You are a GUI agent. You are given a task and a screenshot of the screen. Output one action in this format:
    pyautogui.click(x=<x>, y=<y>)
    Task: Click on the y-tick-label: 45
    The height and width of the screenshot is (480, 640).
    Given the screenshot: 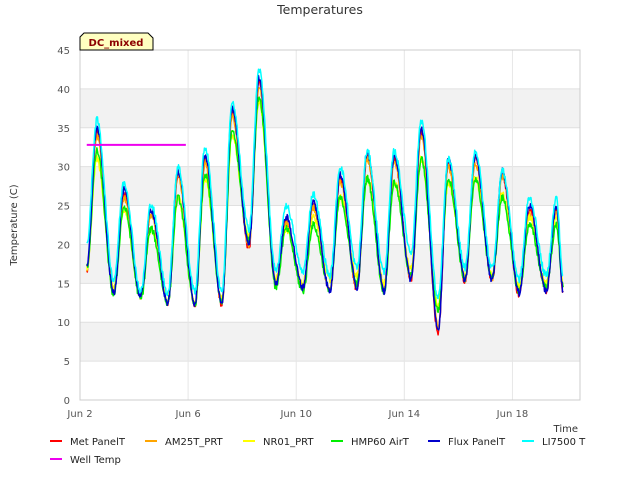 What is the action you would take?
    pyautogui.click(x=63, y=51)
    